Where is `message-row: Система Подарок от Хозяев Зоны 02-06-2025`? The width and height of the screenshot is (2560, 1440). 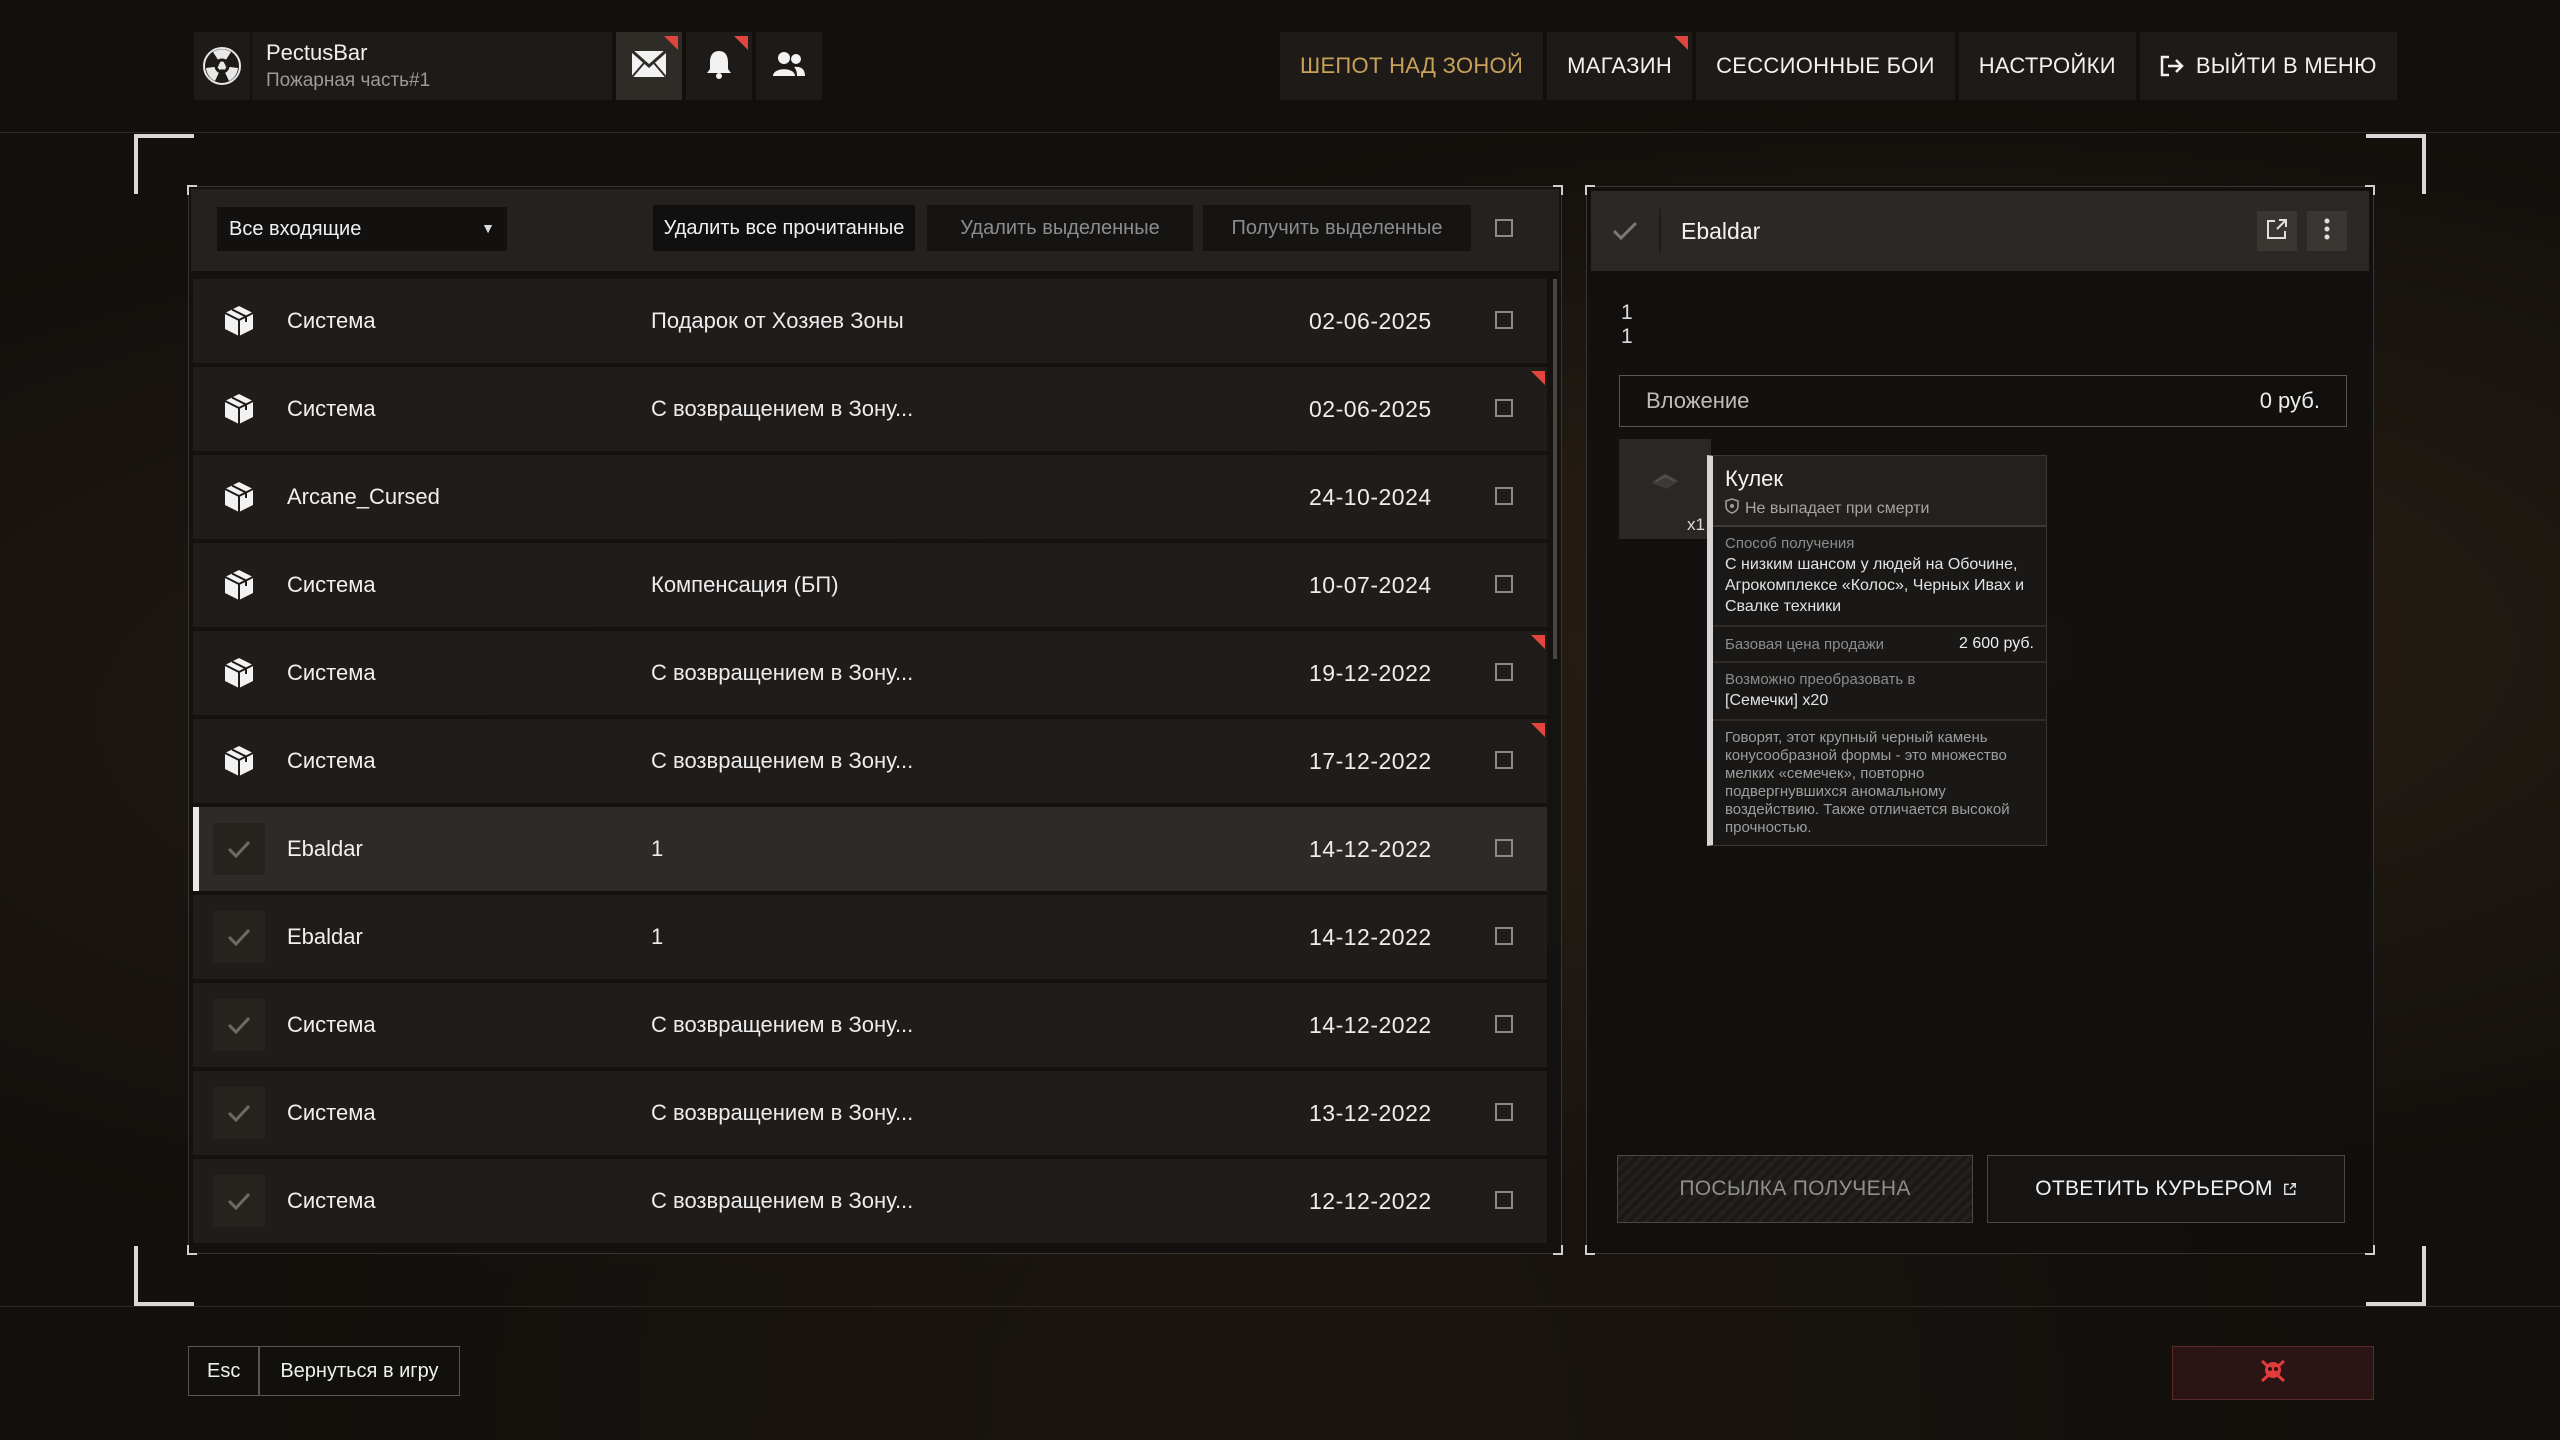 message-row: Система Подарок от Хозяев Зоны 02-06-2025 is located at coordinates (870, 321).